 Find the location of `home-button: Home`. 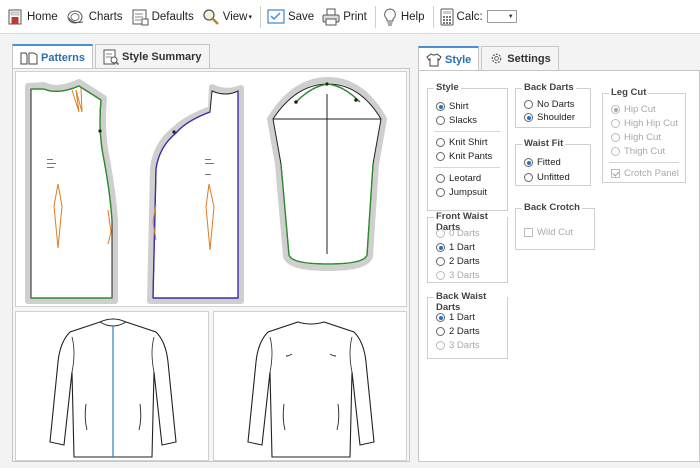

home-button: Home is located at coordinates (32, 17).